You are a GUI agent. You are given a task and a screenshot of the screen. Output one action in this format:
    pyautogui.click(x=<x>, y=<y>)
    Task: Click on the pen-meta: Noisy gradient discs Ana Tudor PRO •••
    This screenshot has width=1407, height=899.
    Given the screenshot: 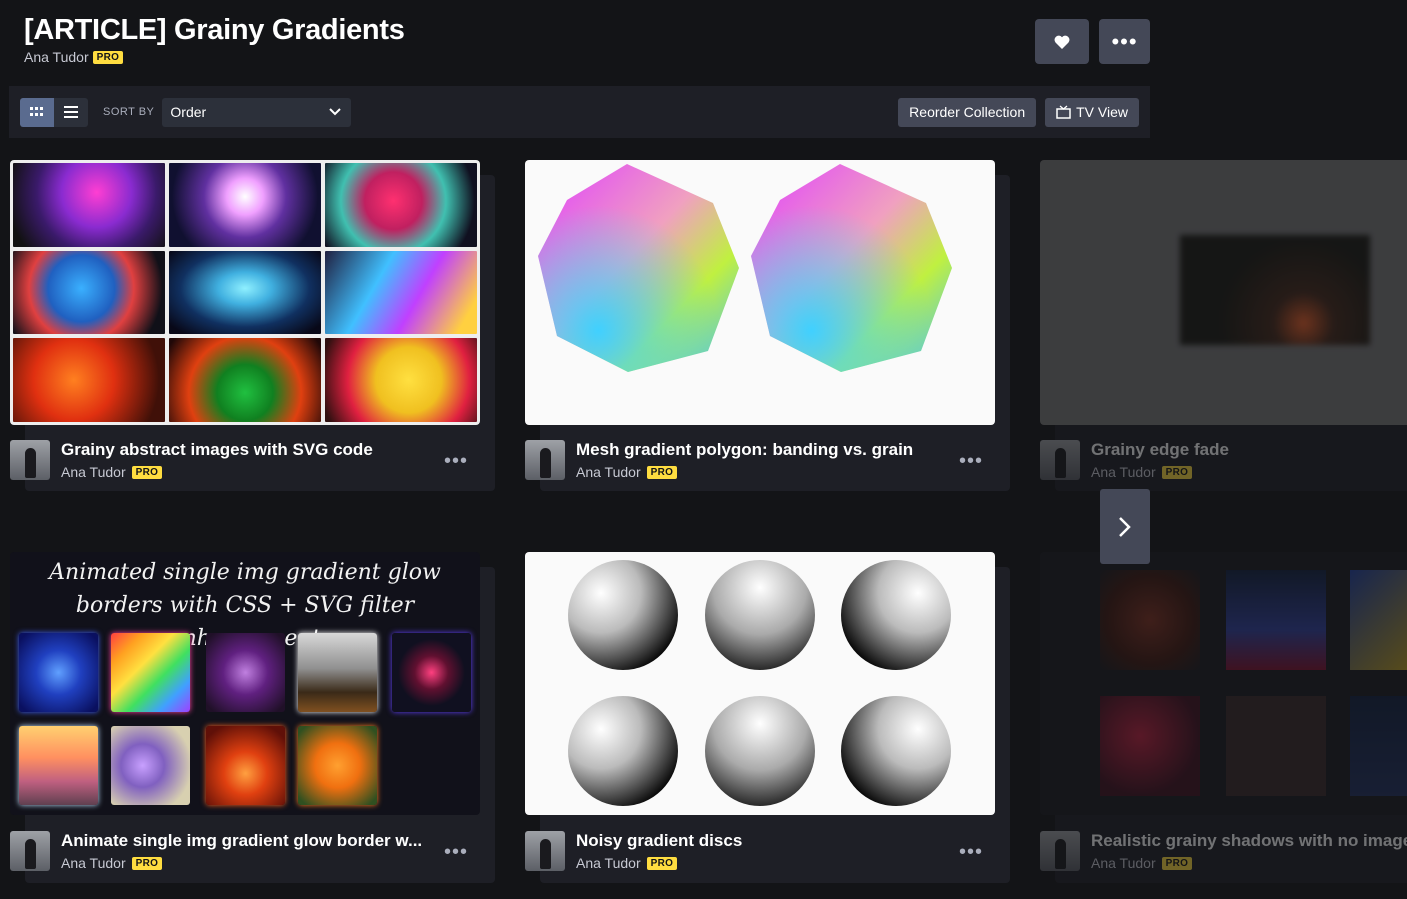 What is the action you would take?
    pyautogui.click(x=767, y=856)
    